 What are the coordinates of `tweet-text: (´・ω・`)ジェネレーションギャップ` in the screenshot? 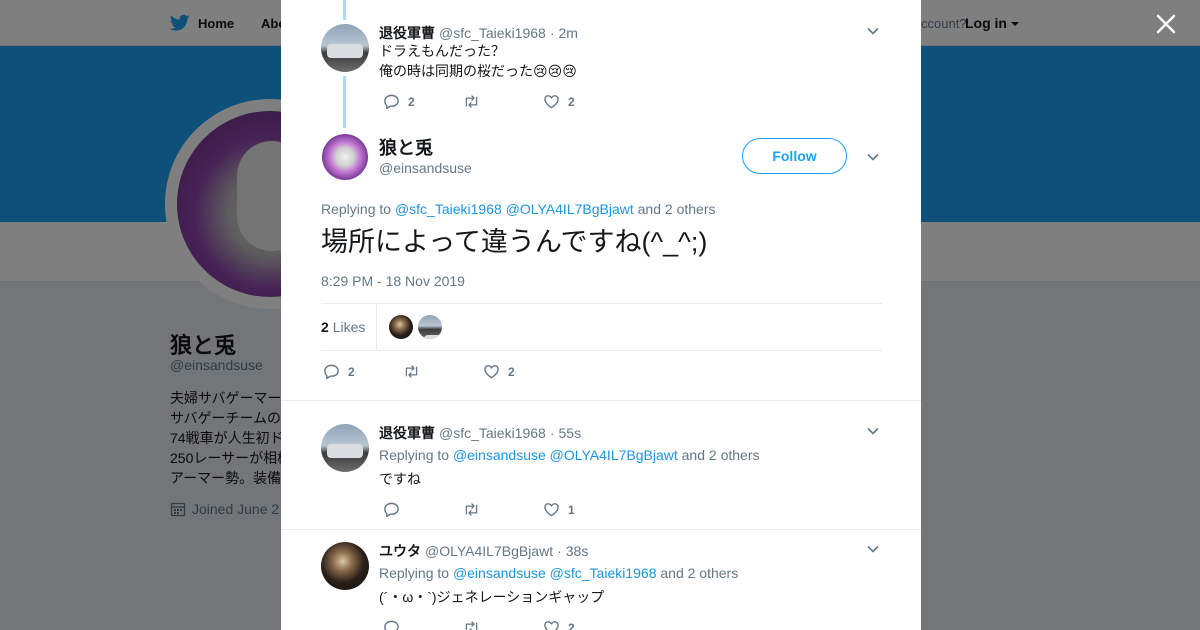 It's located at (492, 597).